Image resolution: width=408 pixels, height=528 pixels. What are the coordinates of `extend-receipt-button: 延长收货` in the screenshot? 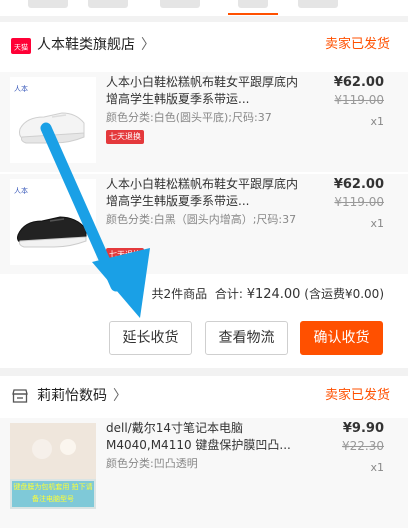 It's located at (150, 338).